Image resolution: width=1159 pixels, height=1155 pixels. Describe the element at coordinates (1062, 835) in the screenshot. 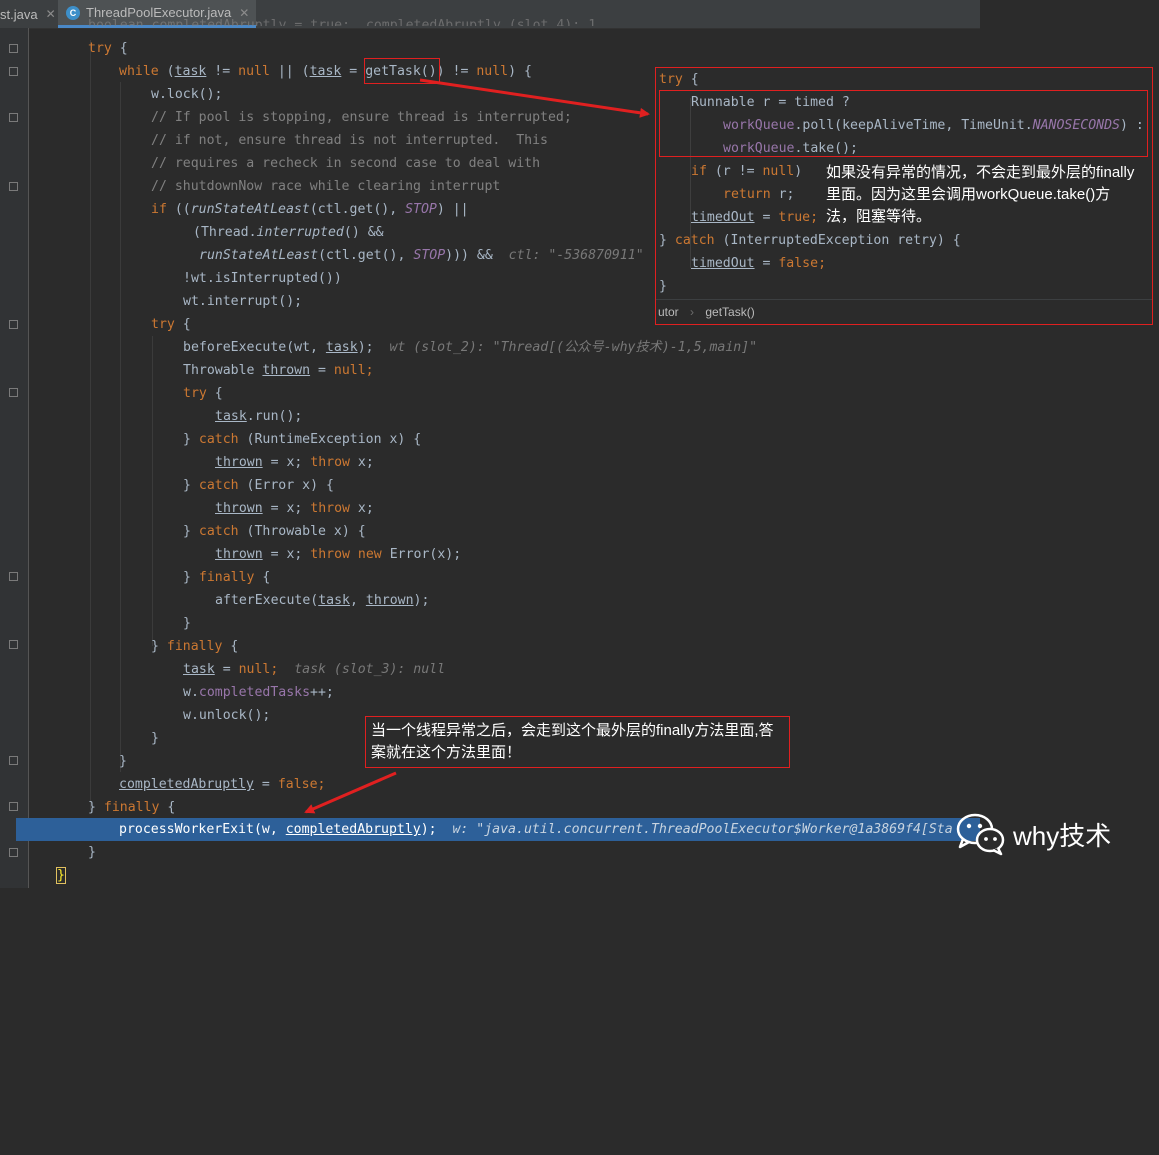

I see `watermark-text: why技术` at that location.